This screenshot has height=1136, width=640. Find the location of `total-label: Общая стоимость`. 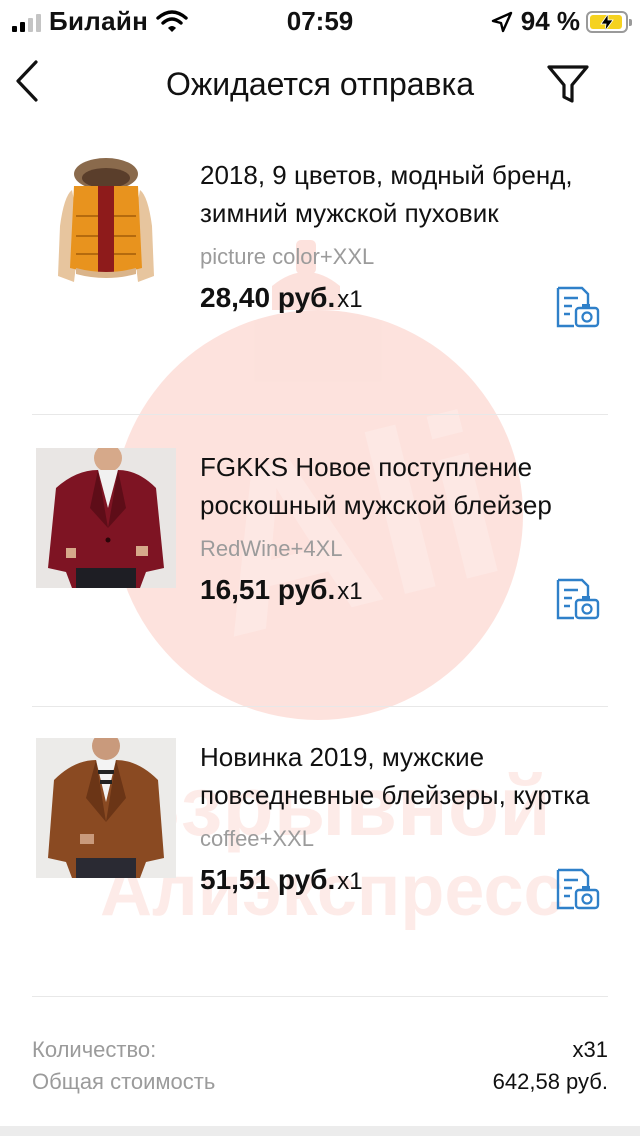

total-label: Общая стоимость is located at coordinates (124, 1081).